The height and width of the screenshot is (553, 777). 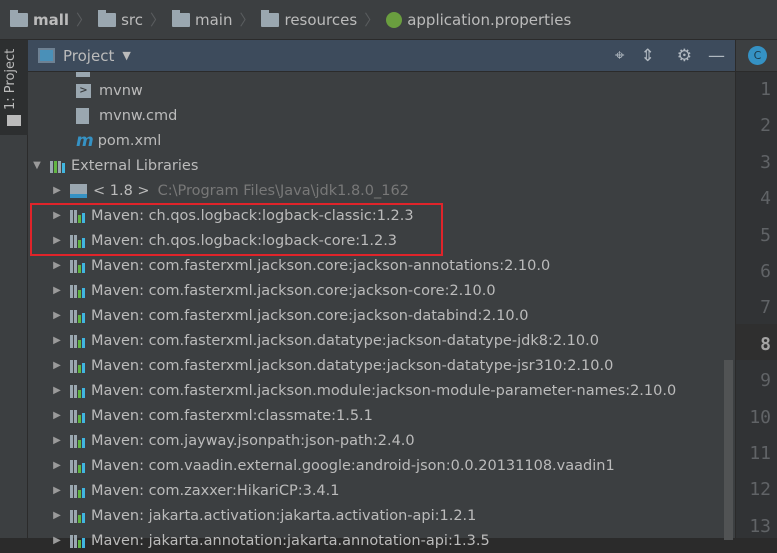 What do you see at coordinates (648, 56) in the screenshot?
I see `collapse-all-icon: ⇕` at bounding box center [648, 56].